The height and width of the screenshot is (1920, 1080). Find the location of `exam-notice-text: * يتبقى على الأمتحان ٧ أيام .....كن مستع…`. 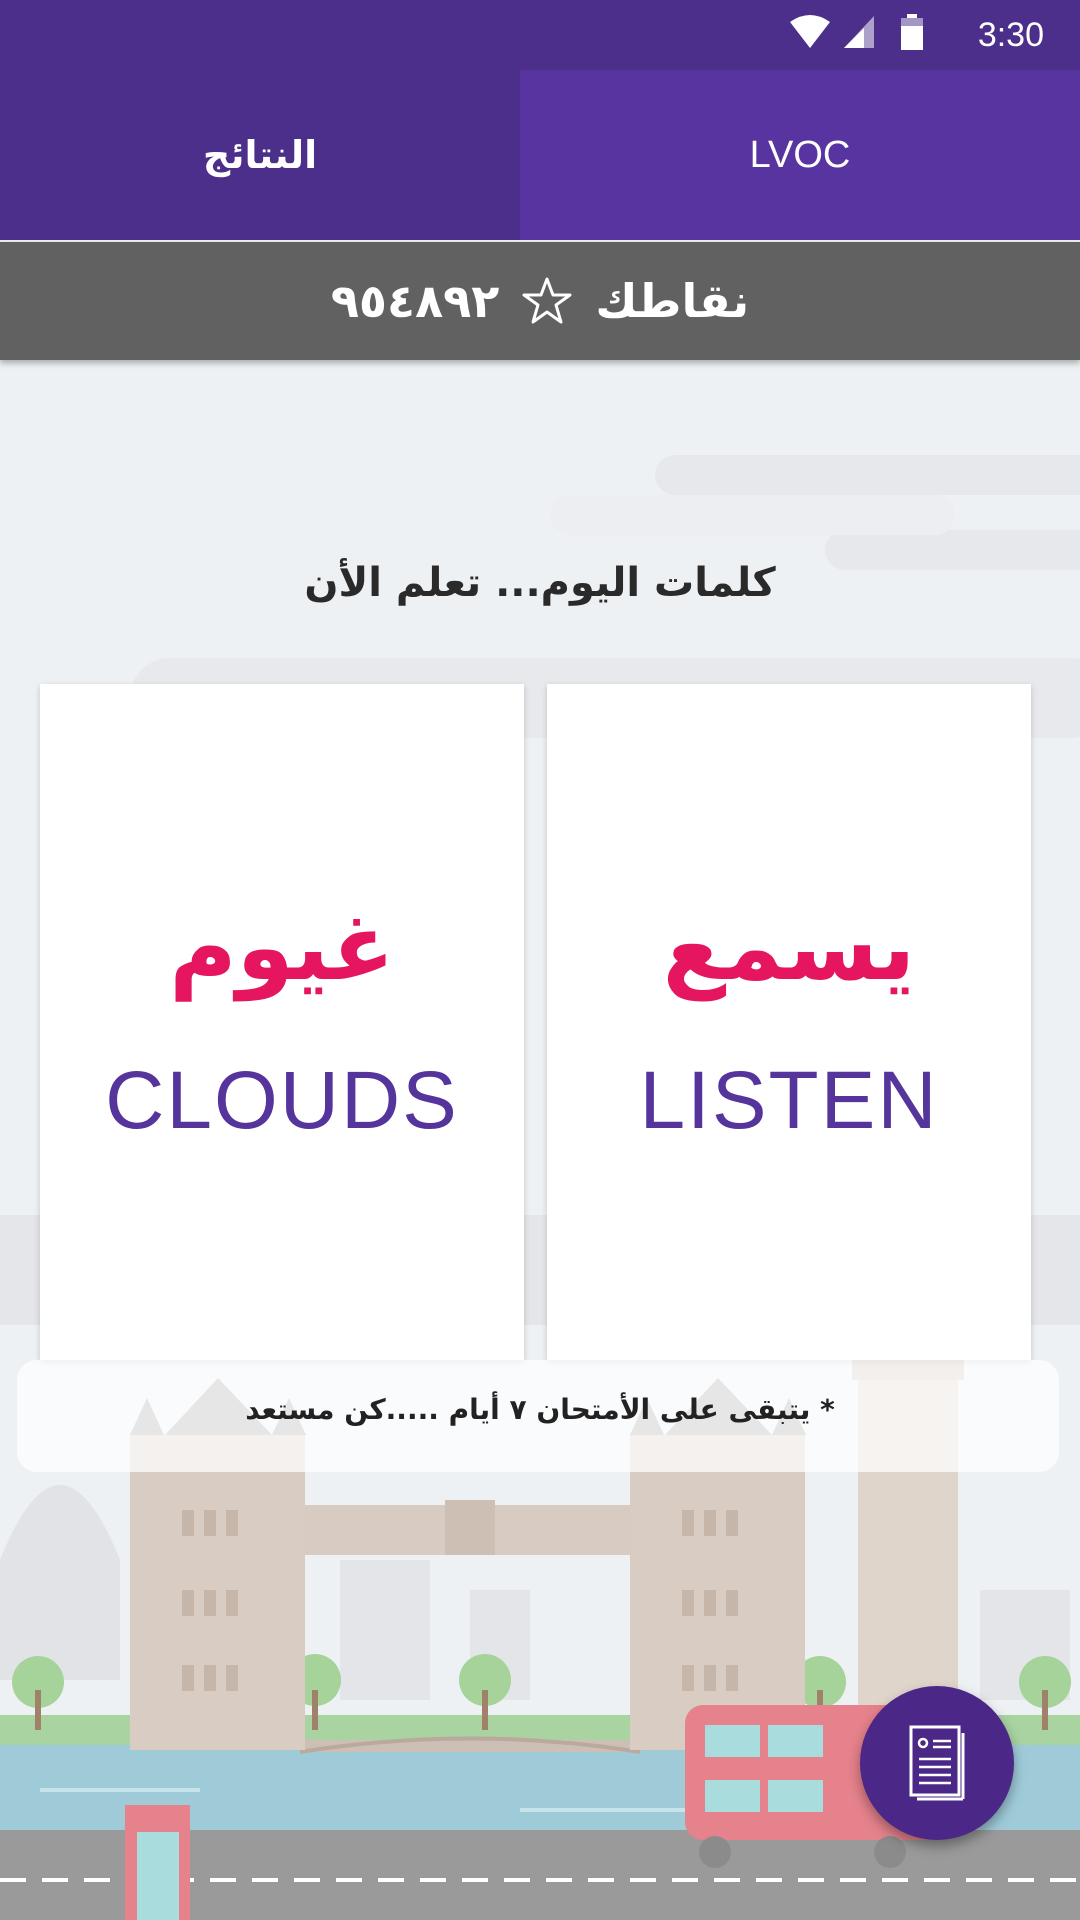

exam-notice-text: * يتبقى على الأمتحان ٧ أيام .....كن مستع… is located at coordinates (540, 1409).